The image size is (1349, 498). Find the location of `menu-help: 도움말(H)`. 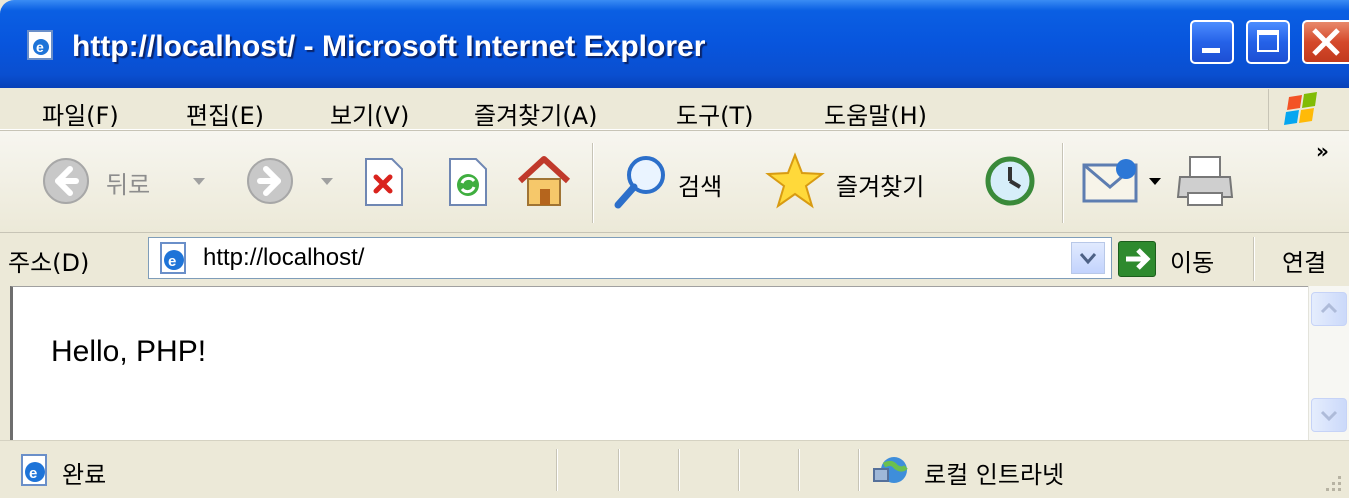

menu-help: 도움말(H) is located at coordinates (875, 113).